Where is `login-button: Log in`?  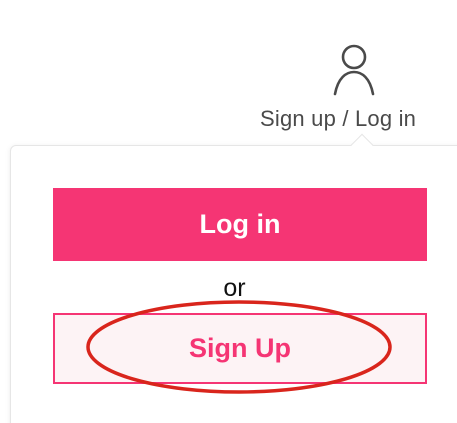
login-button: Log in is located at coordinates (240, 224).